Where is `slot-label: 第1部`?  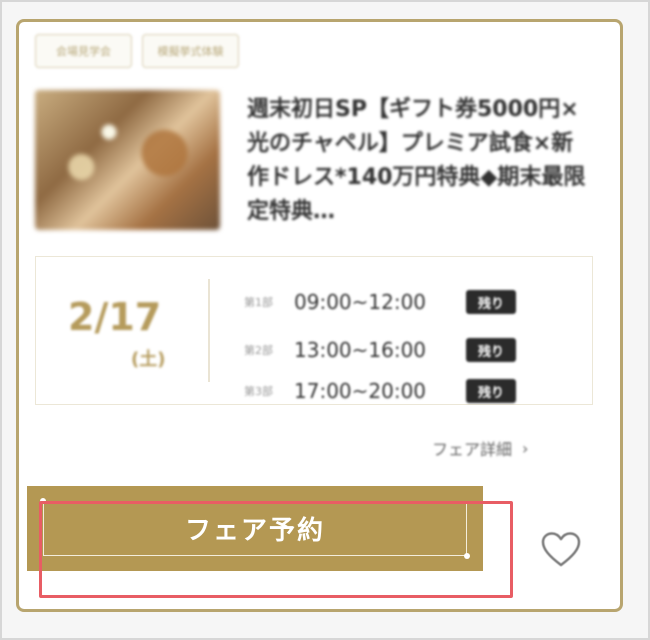 slot-label: 第1部 is located at coordinates (258, 302).